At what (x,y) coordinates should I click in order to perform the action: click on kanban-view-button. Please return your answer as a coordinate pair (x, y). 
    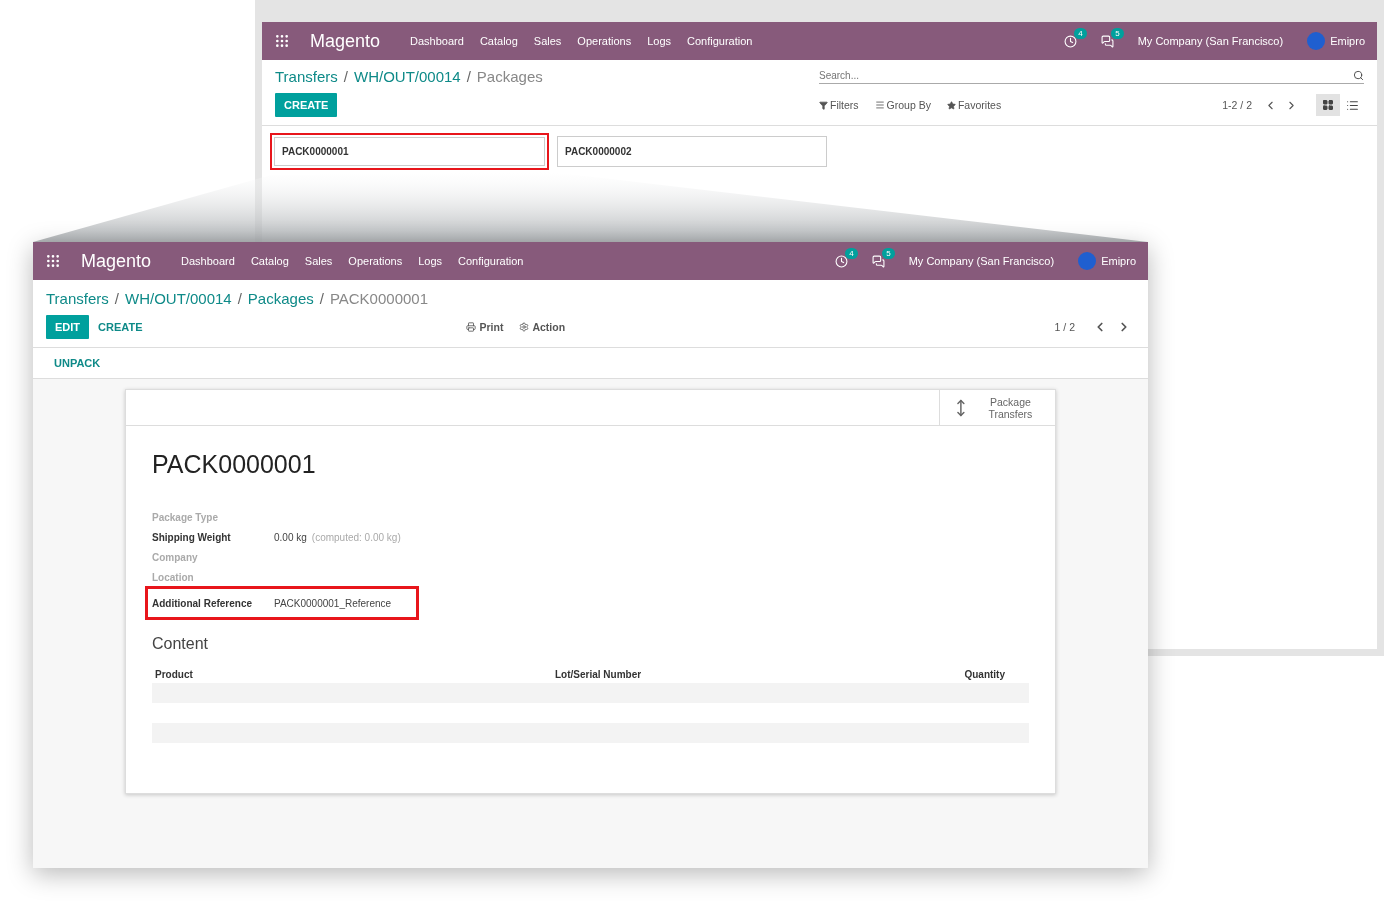
    Looking at the image, I should click on (1328, 105).